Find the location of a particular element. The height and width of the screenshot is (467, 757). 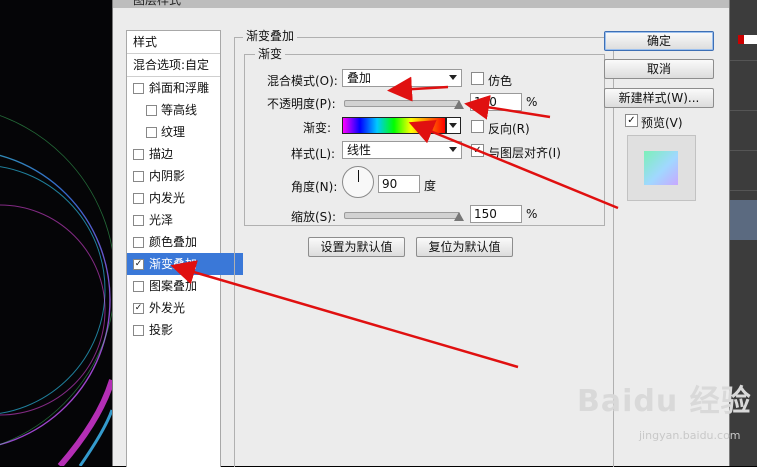

style-item: 渐变叠加 is located at coordinates (185, 264).